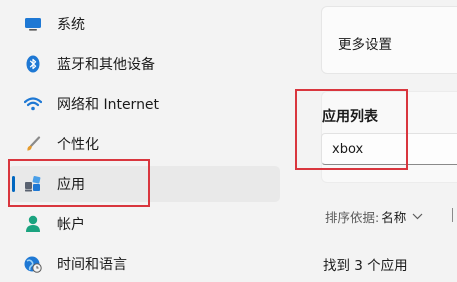  Describe the element at coordinates (33, 144) in the screenshot. I see `brush-icon` at that location.